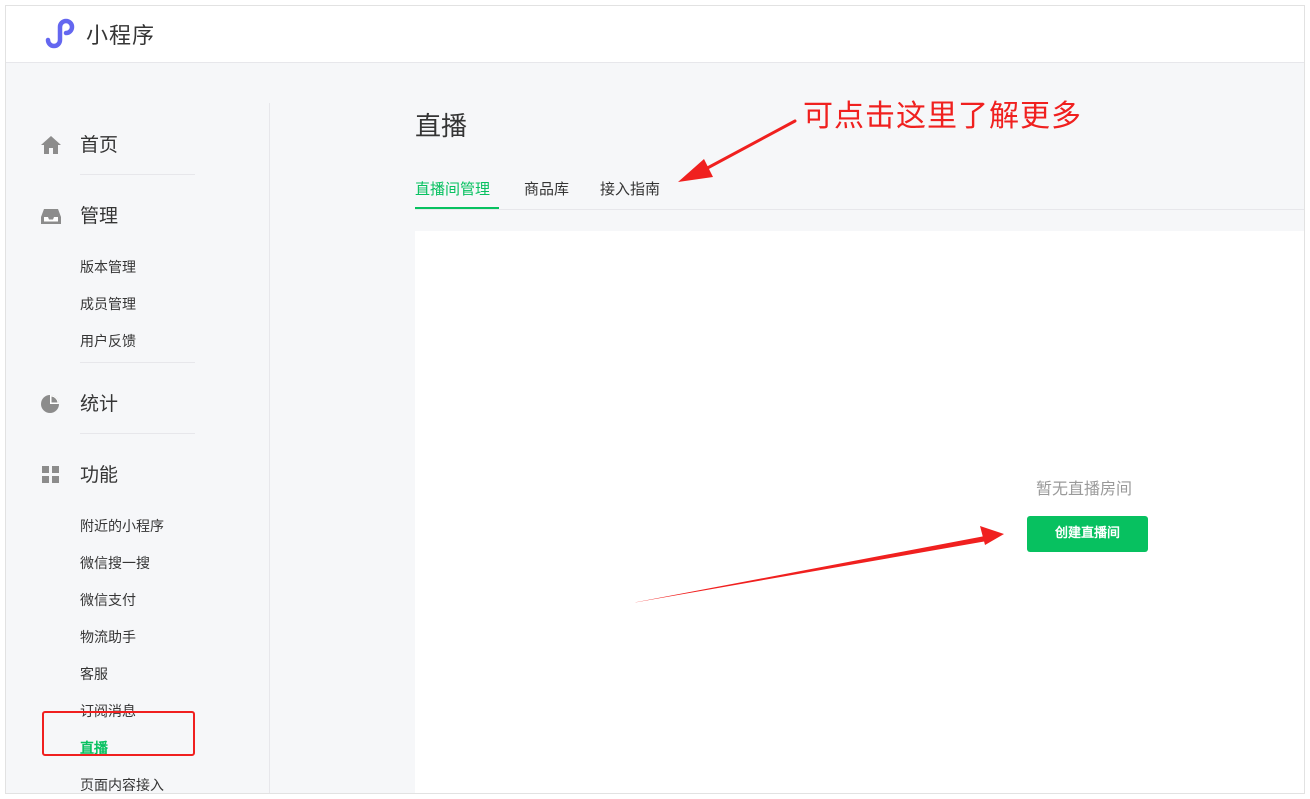  What do you see at coordinates (50, 474) in the screenshot?
I see `grid-icon` at bounding box center [50, 474].